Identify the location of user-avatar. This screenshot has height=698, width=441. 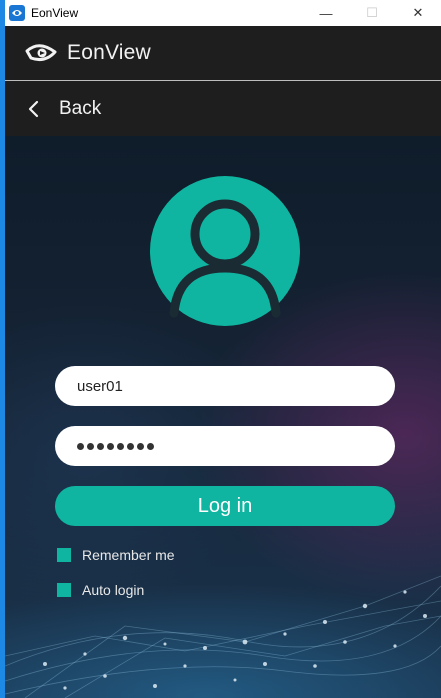
(225, 251).